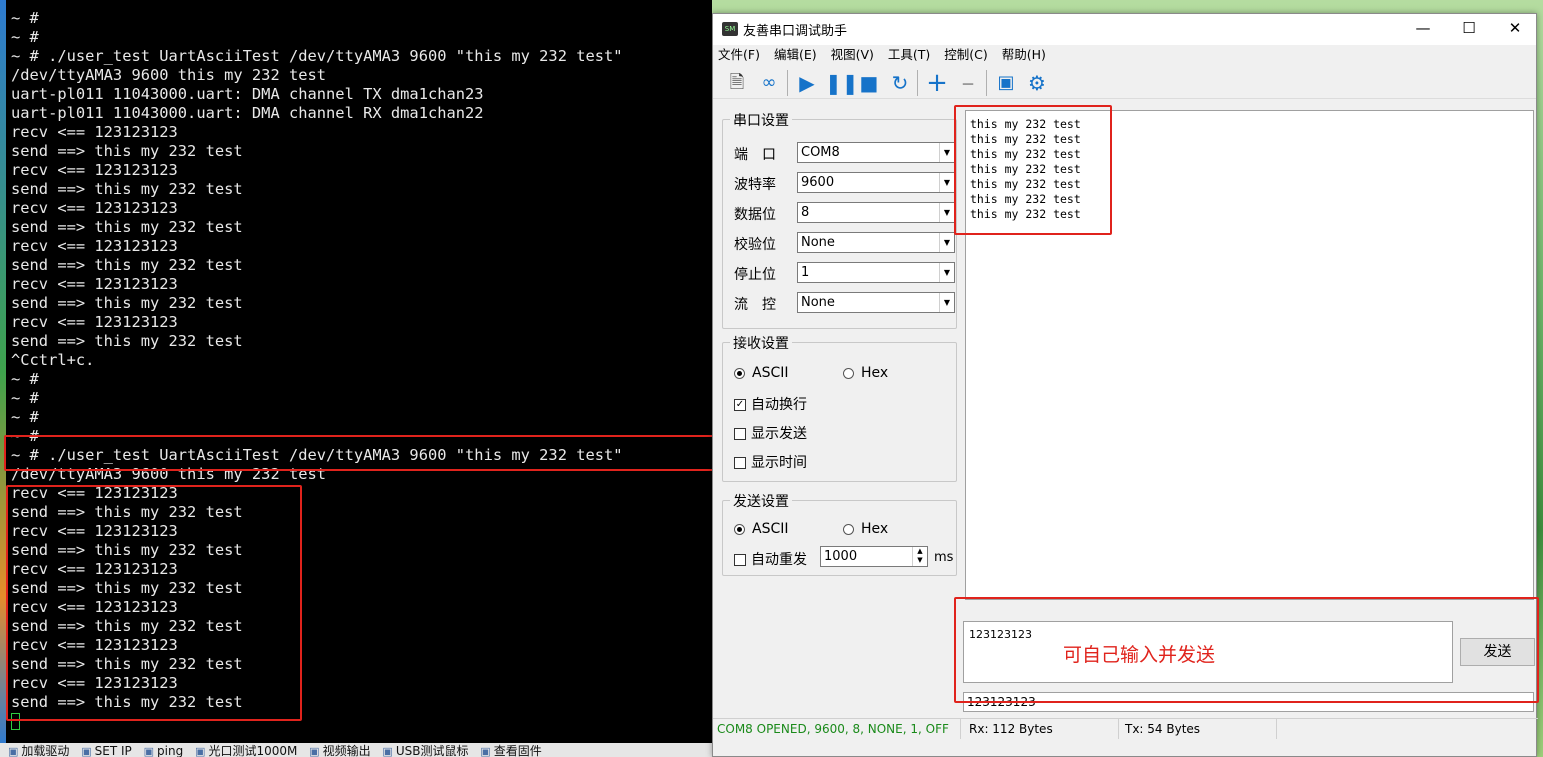 The image size is (1543, 757). Describe the element at coordinates (769, 83) in the screenshot. I see `loop-icon: ∞` at that location.